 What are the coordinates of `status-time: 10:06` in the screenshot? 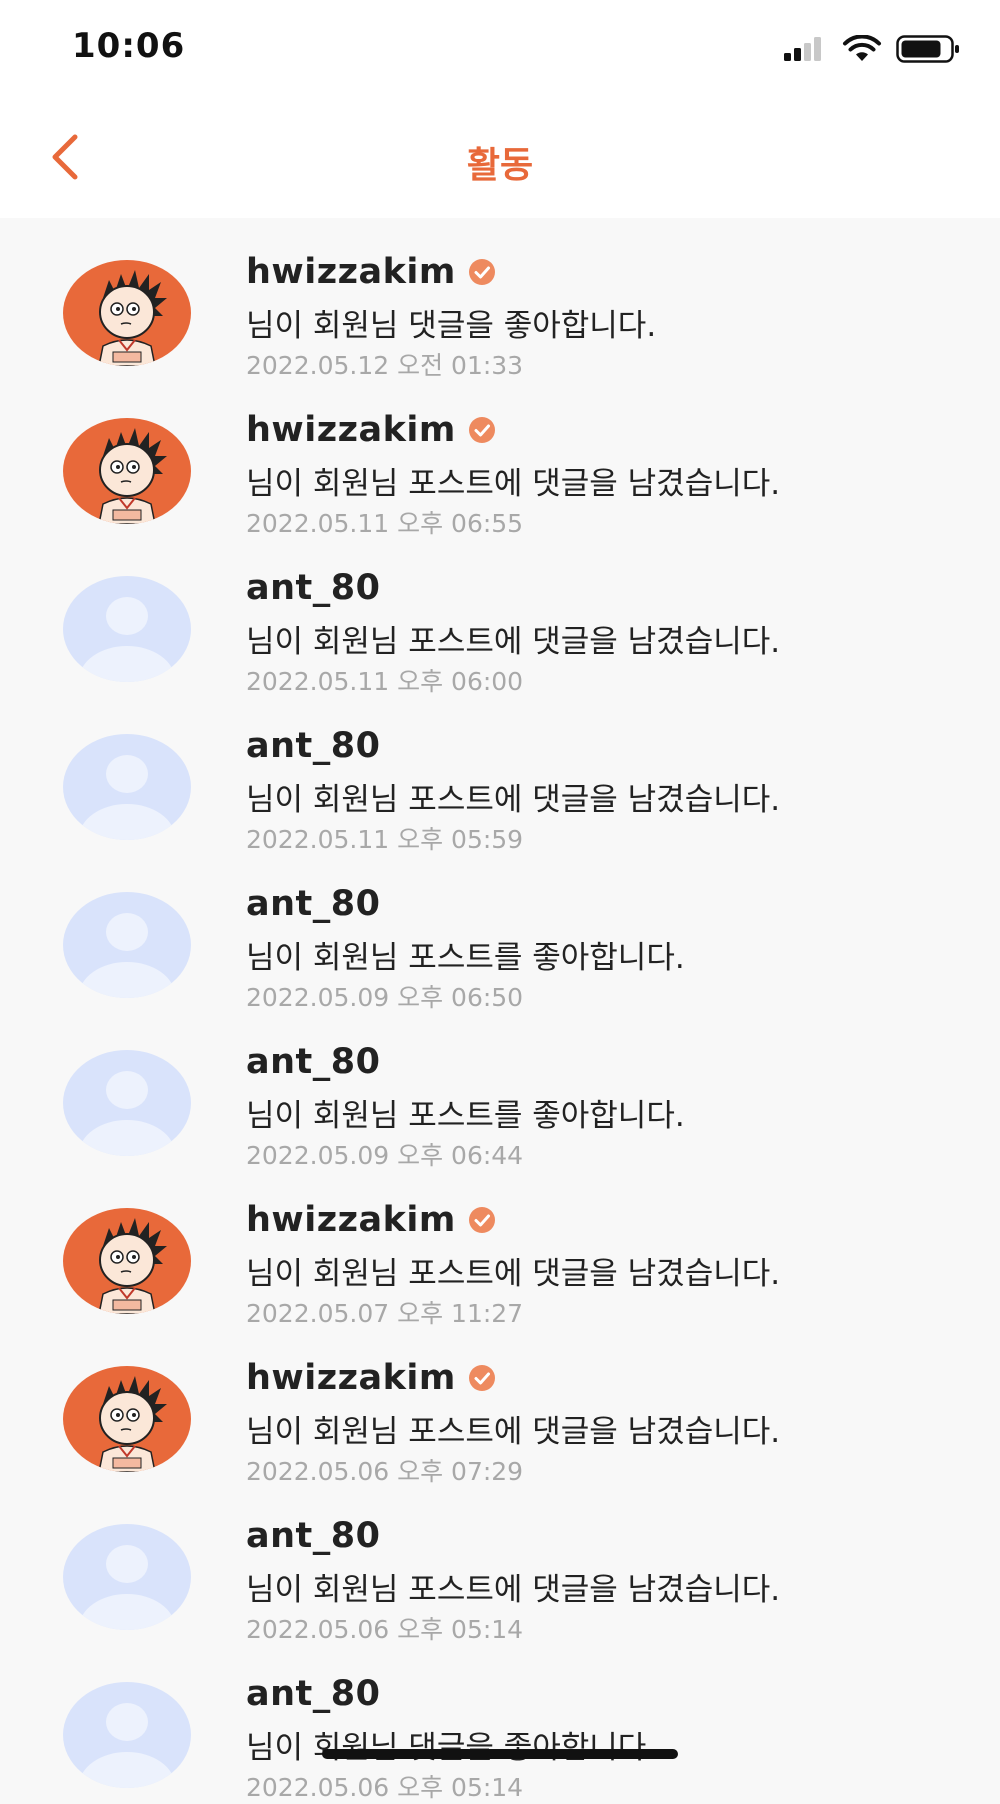 It's located at (129, 46).